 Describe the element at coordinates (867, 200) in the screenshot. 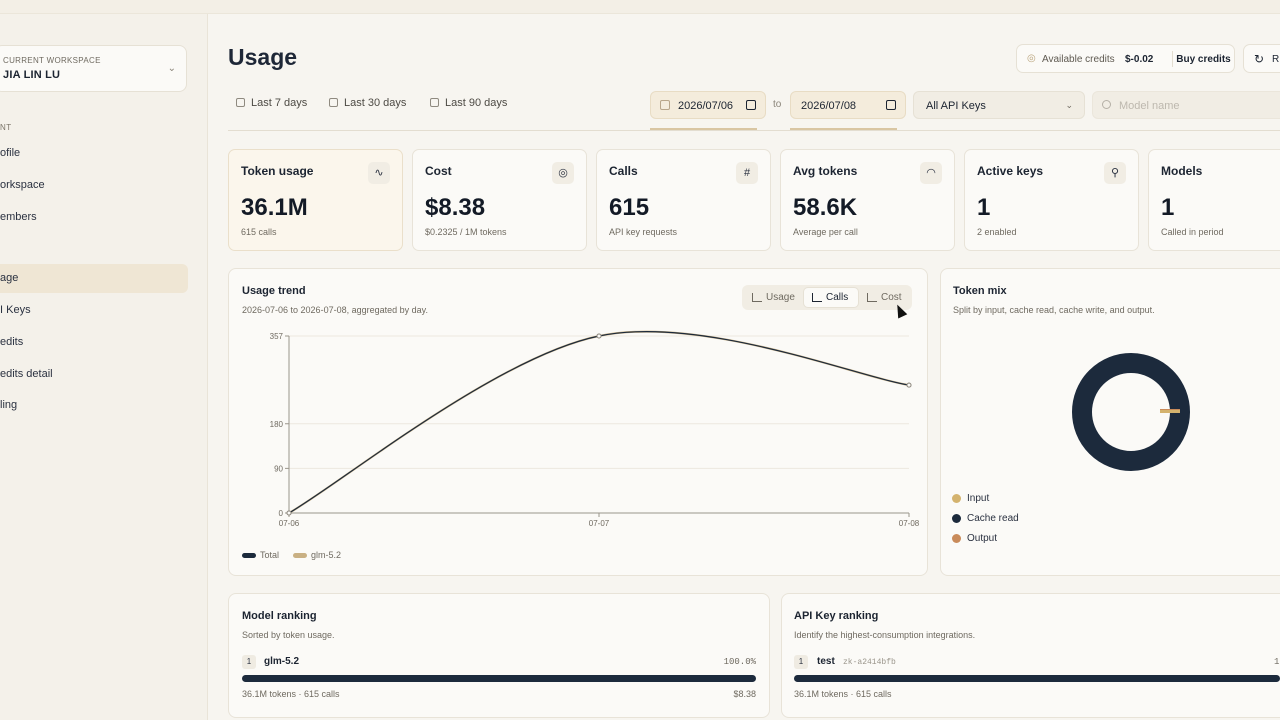

I see `stat-card-avg-tokens: Avg tokens ◠ 58.6K Average per call` at that location.